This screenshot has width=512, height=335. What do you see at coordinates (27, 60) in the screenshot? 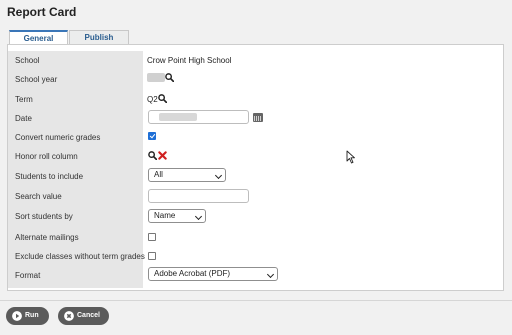
I see `school-label: School` at bounding box center [27, 60].